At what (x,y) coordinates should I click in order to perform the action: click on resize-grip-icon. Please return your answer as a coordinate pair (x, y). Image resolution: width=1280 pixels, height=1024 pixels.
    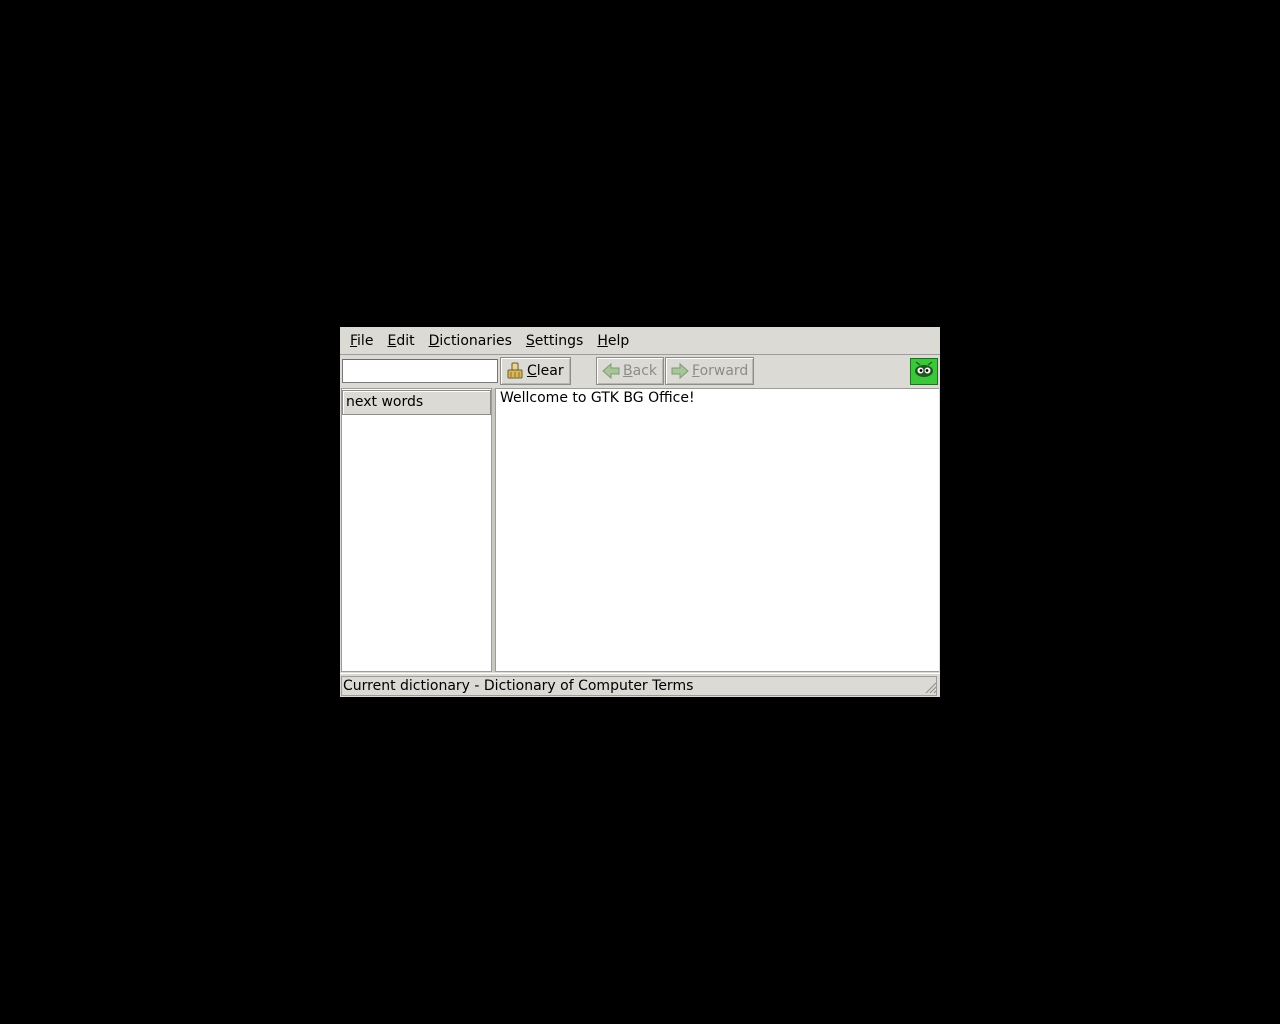
    Looking at the image, I should click on (931, 688).